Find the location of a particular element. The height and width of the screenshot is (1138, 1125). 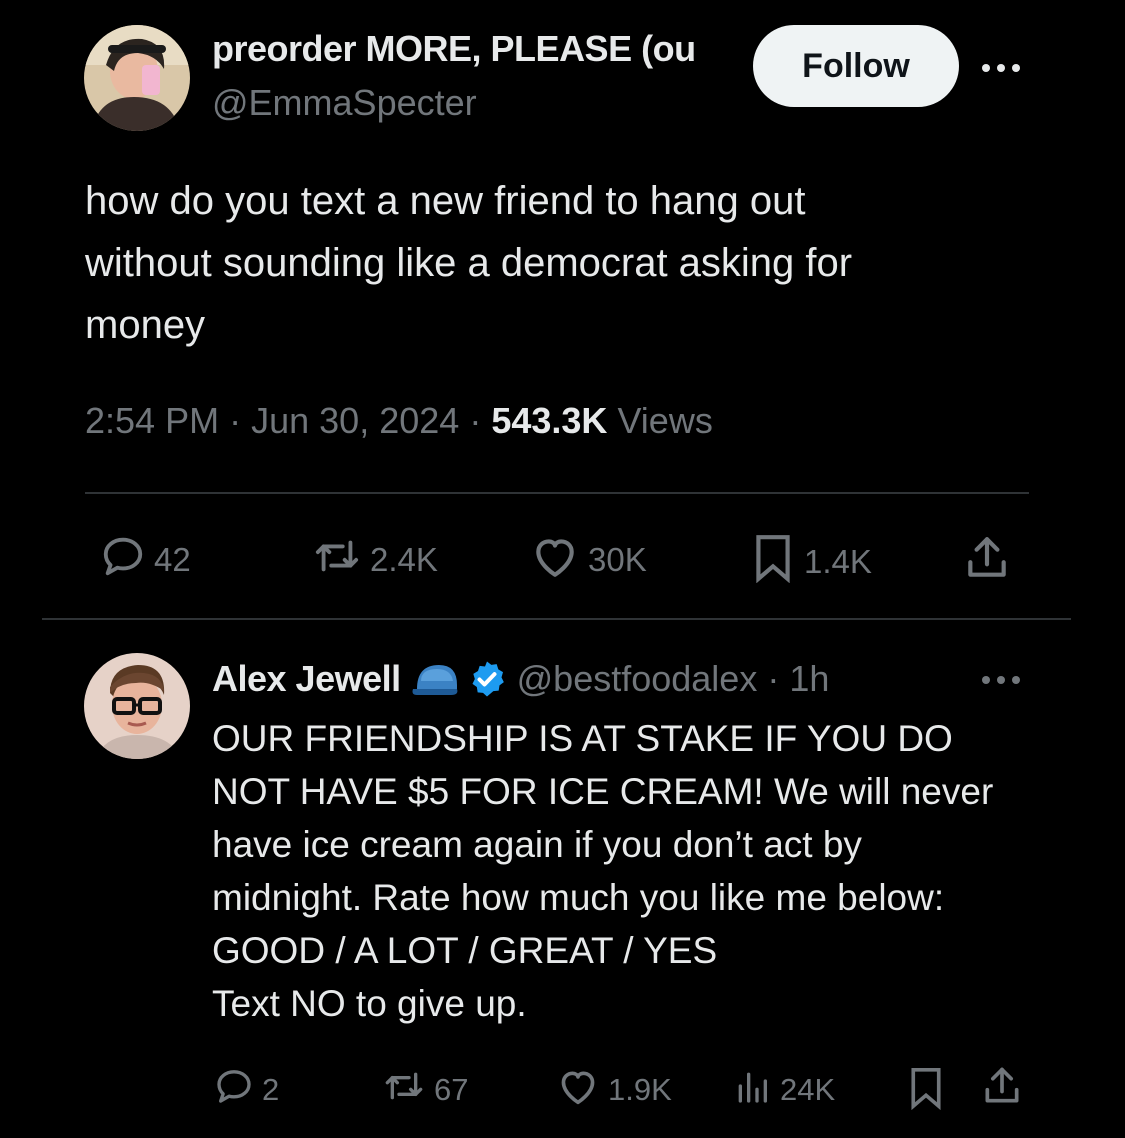

reply-views-count: 24K is located at coordinates (808, 1089).